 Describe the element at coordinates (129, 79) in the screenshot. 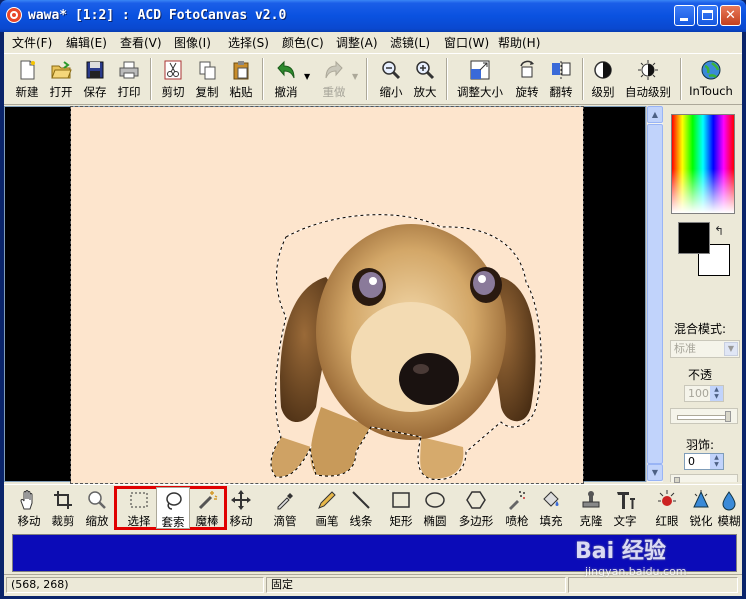

I see `print-button: 打印` at that location.